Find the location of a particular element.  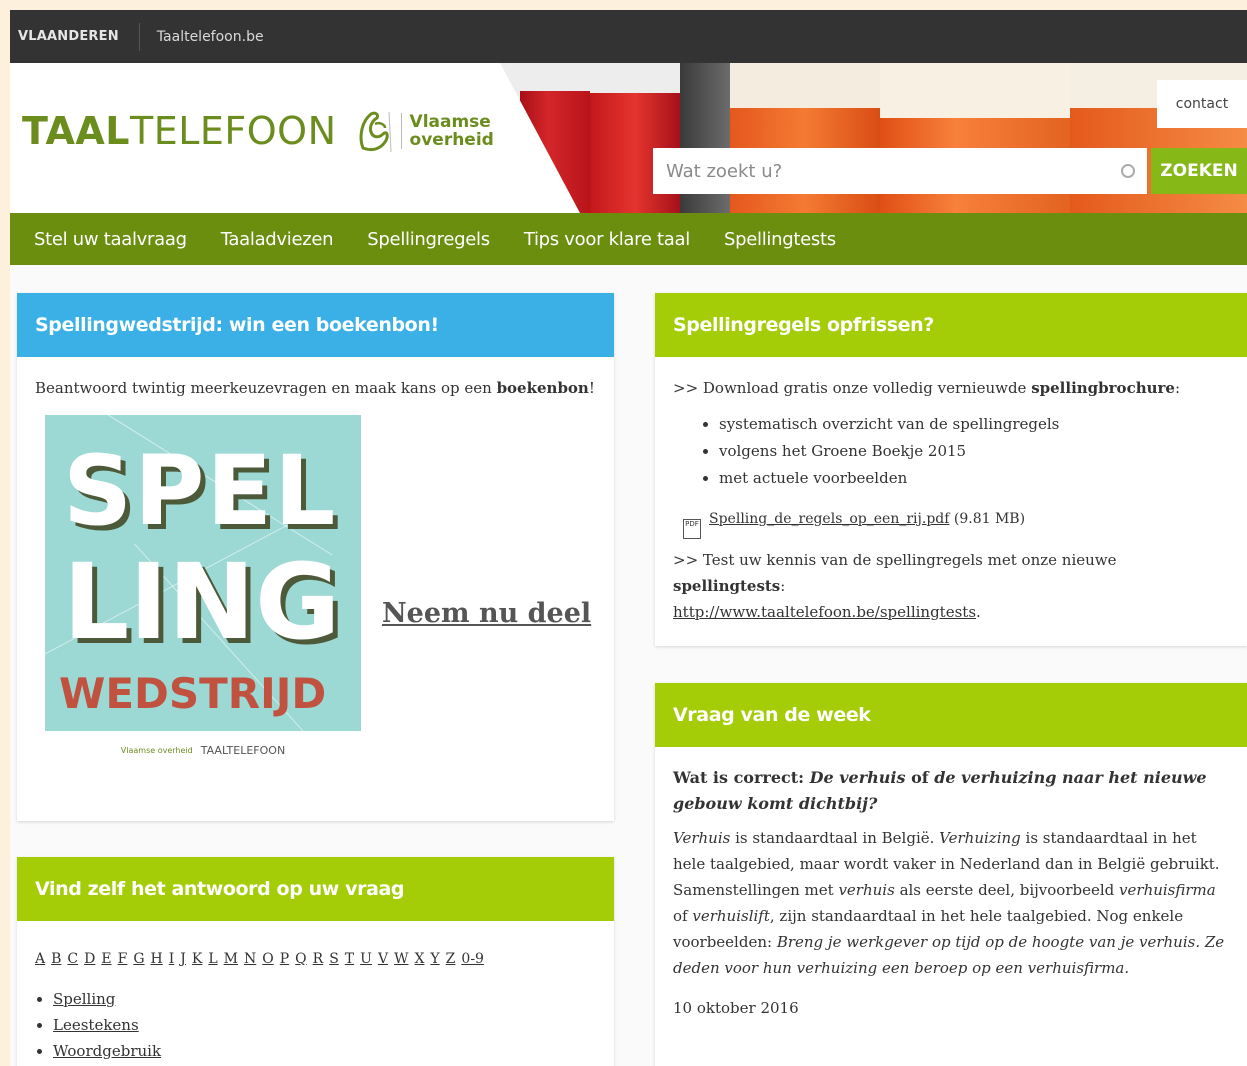

letter-link: O is located at coordinates (267, 959).